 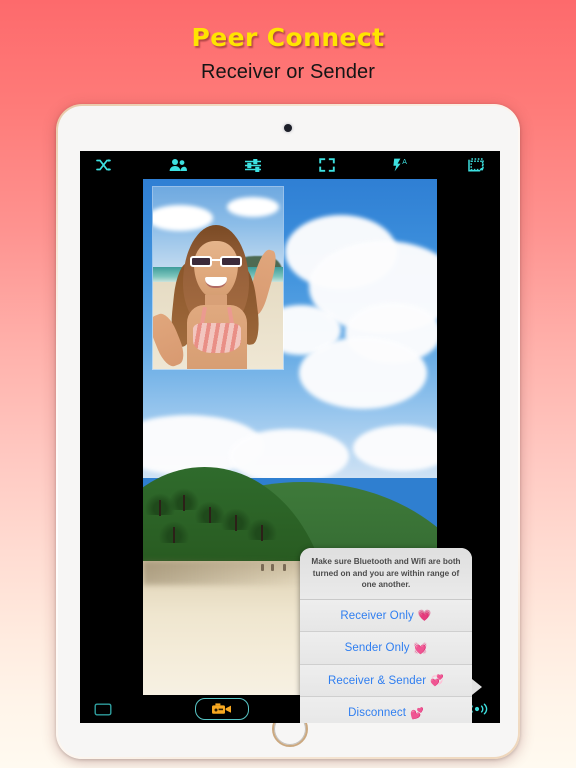 What do you see at coordinates (377, 713) in the screenshot?
I see `action-sheet-item-label: Disconnect` at bounding box center [377, 713].